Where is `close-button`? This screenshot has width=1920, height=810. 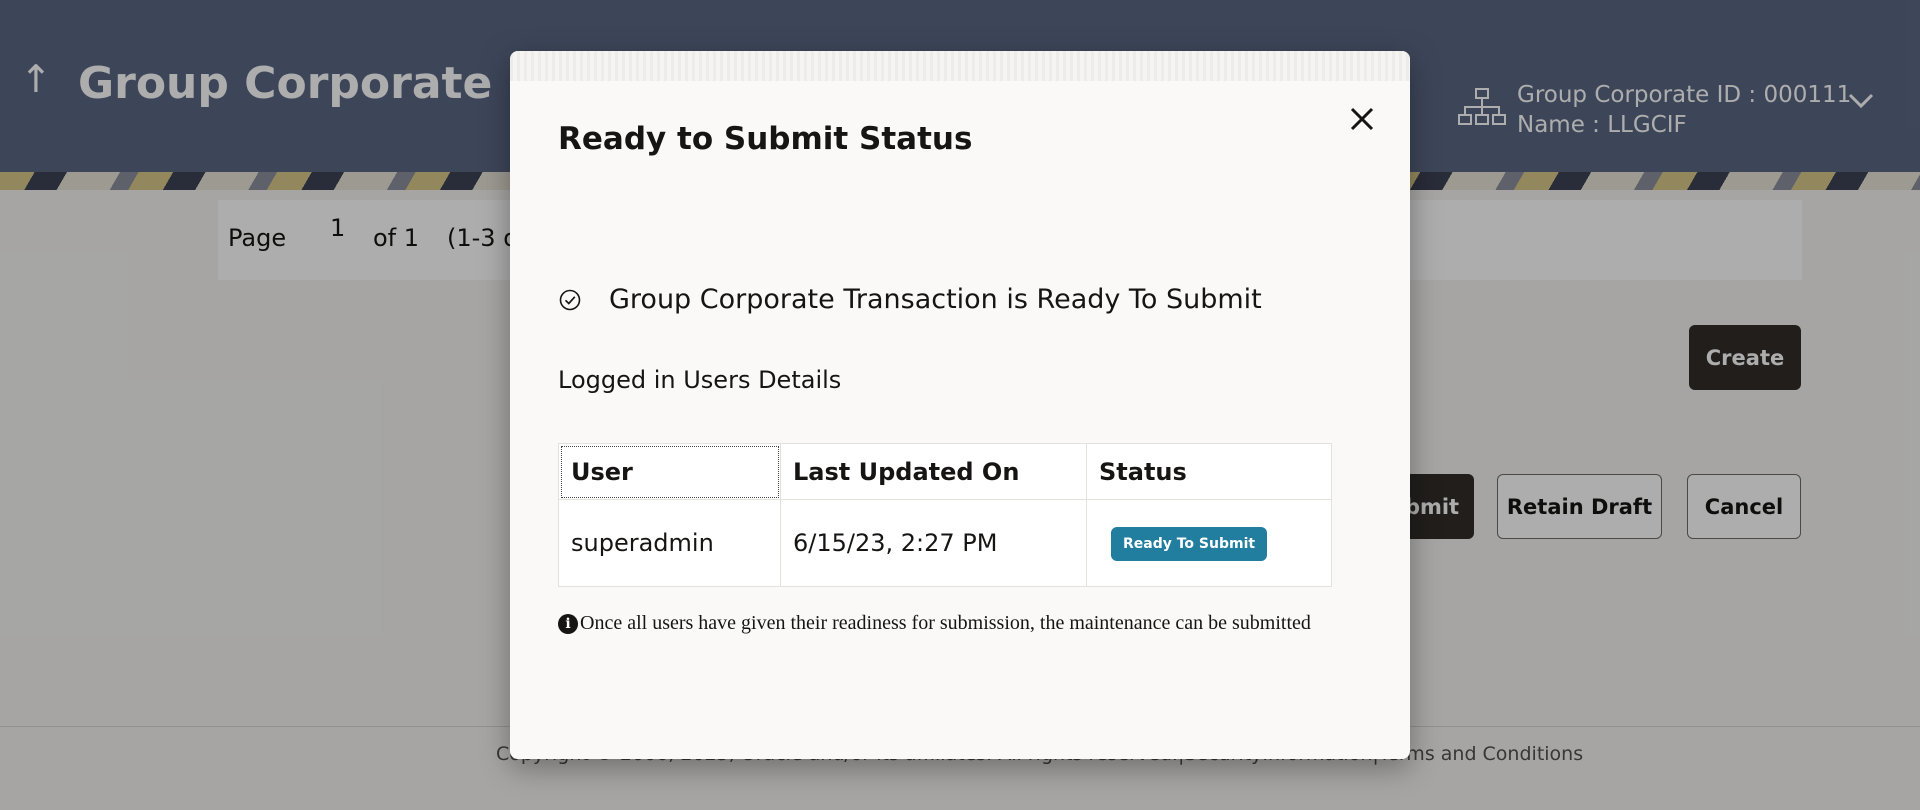
close-button is located at coordinates (1362, 119).